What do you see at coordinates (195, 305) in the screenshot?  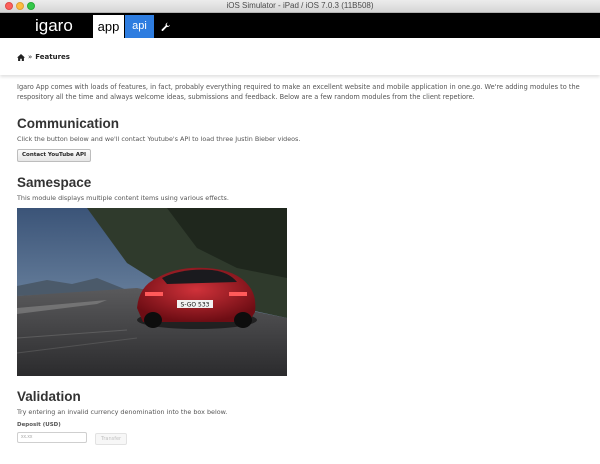 I see `license-plate-text: S-GO 533` at bounding box center [195, 305].